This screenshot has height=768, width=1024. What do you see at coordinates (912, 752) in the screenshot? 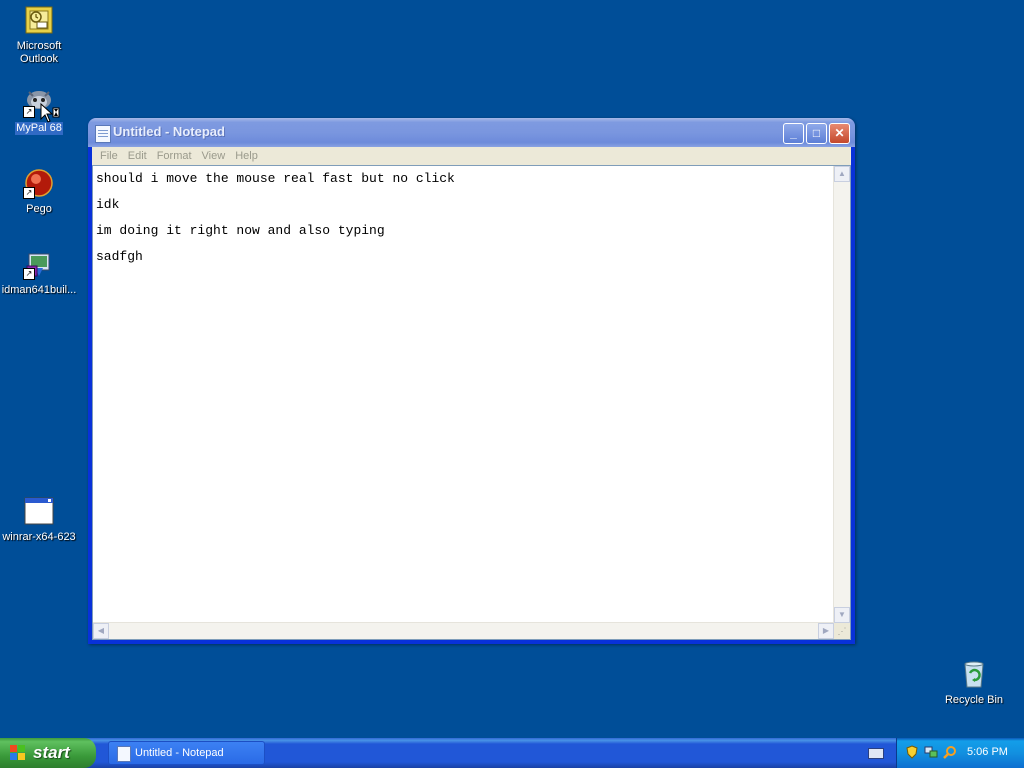
I see `security-shield-icon` at bounding box center [912, 752].